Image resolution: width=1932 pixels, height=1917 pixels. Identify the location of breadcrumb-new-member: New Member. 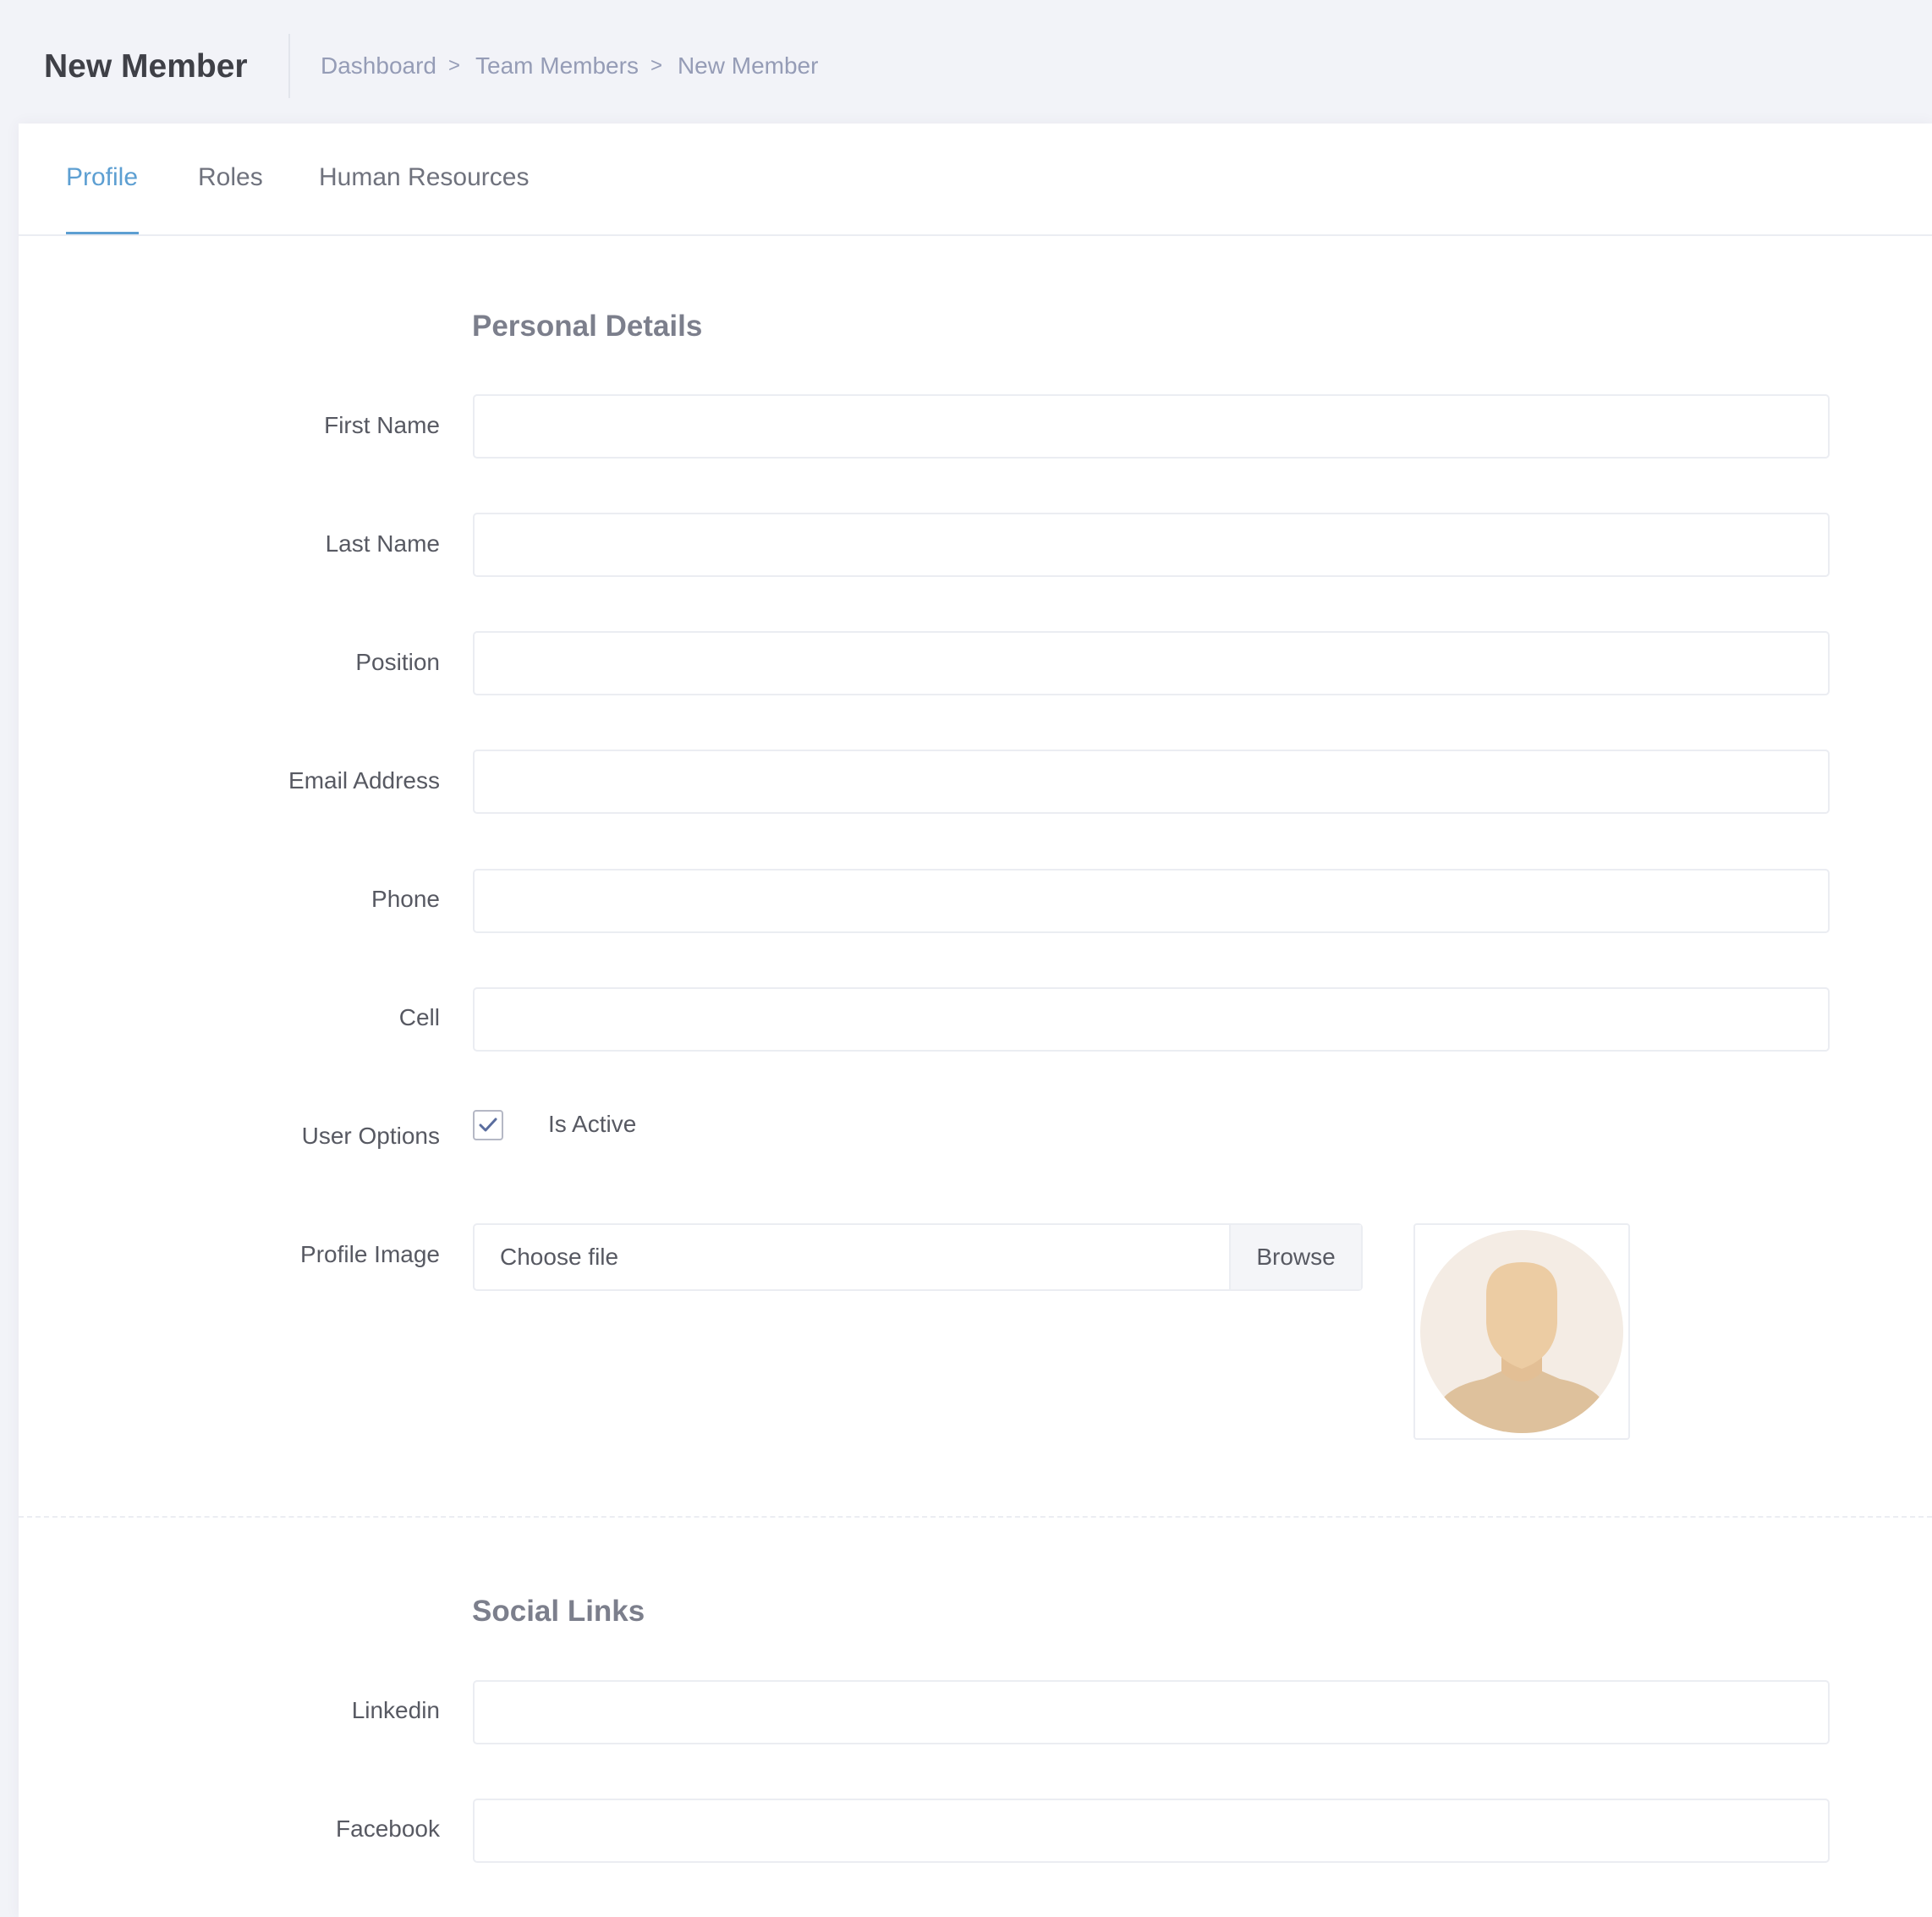
(748, 65).